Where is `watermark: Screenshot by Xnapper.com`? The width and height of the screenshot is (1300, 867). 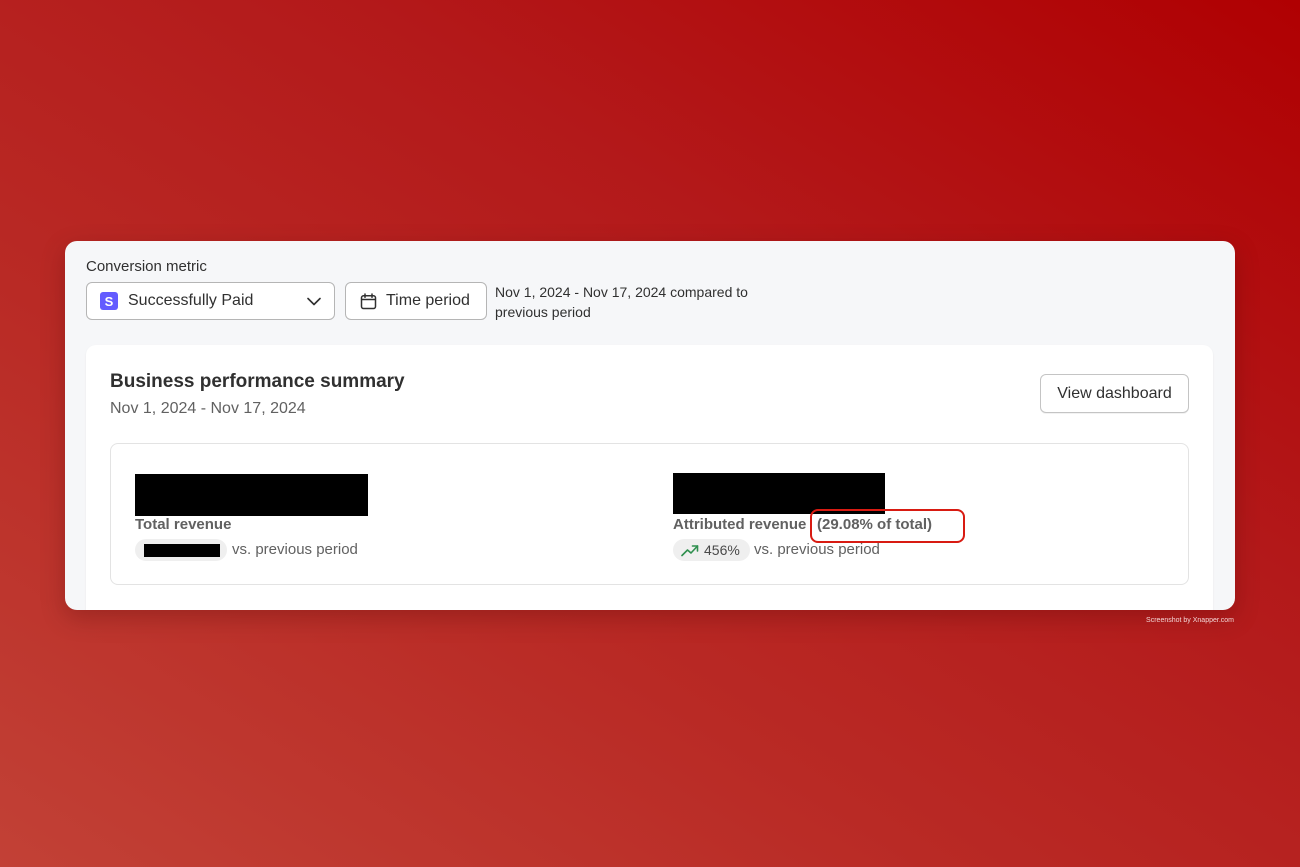
watermark: Screenshot by Xnapper.com is located at coordinates (1190, 620).